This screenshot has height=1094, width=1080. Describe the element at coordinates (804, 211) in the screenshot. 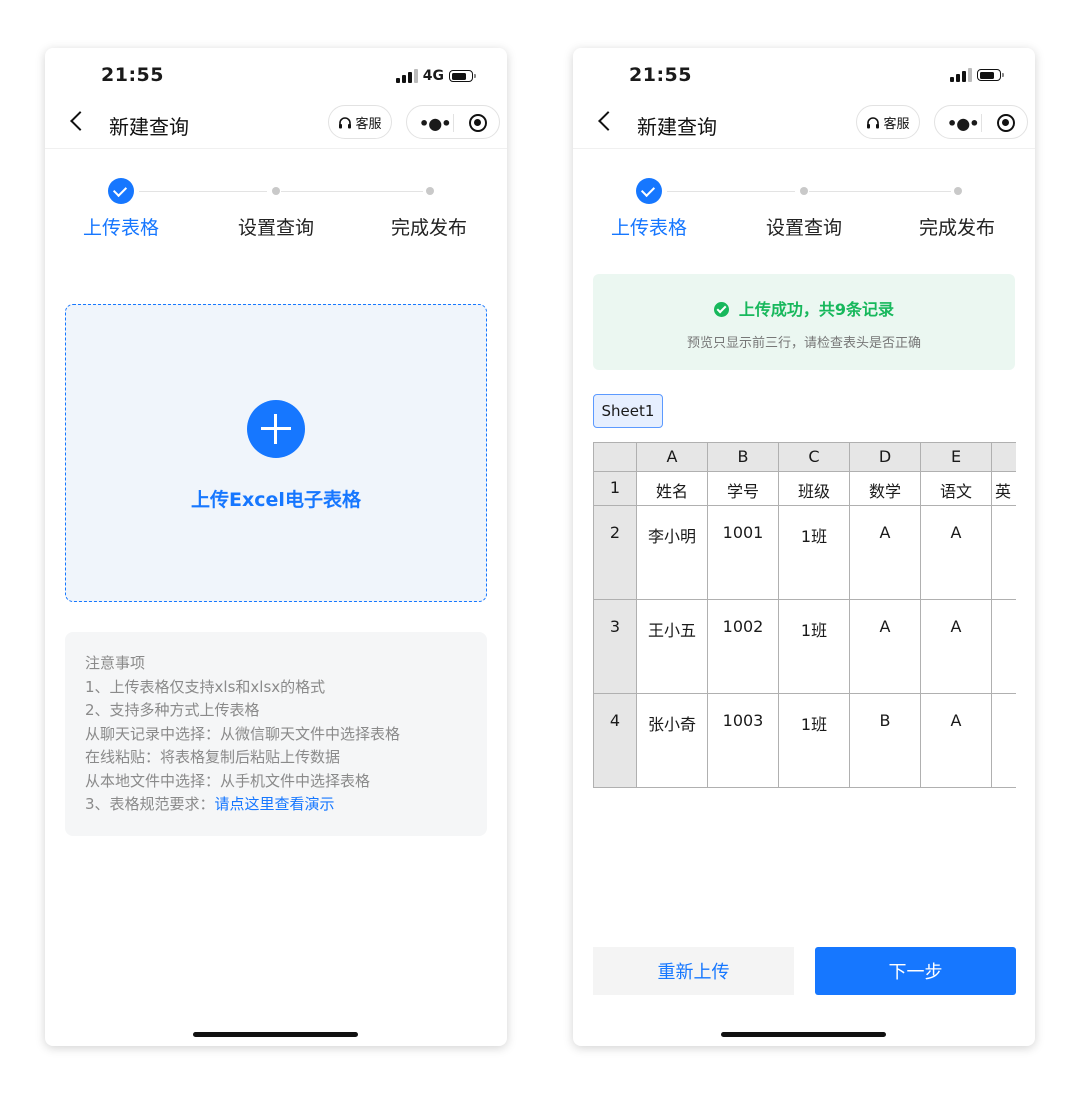

I see `stepper: 上传表格 设置查询 完成发布` at that location.